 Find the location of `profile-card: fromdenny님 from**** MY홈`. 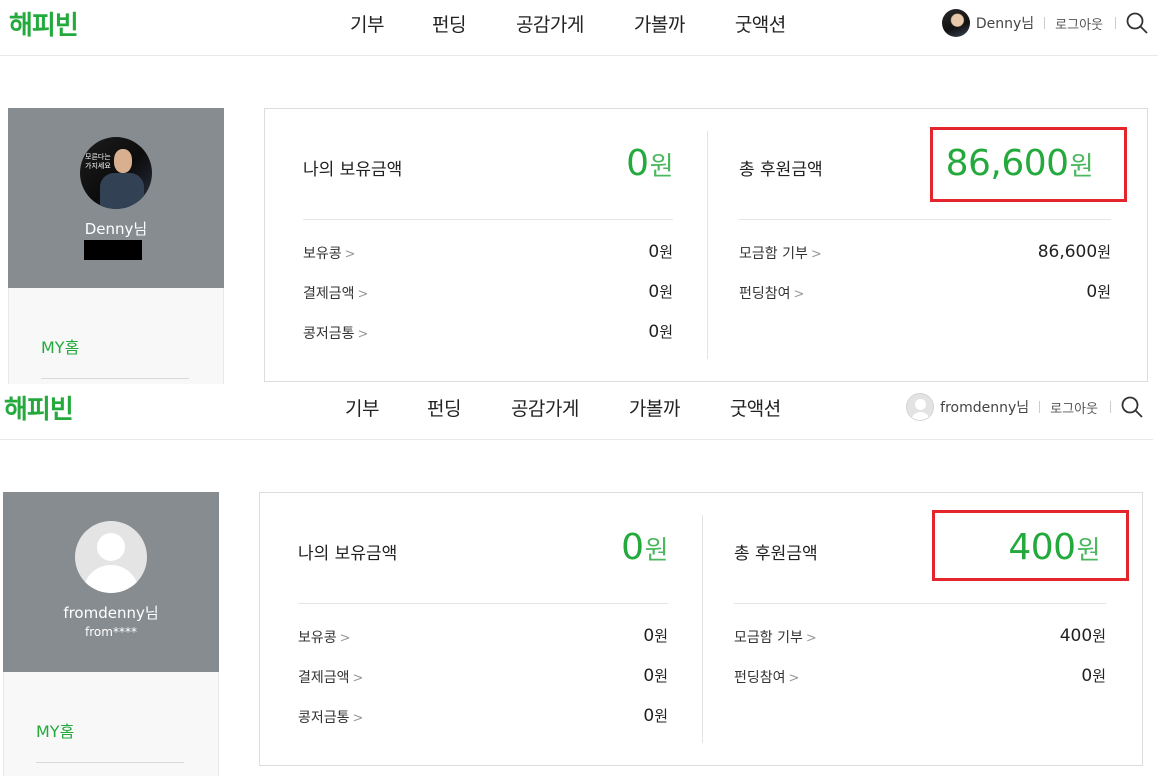

profile-card: fromdenny님 from**** MY홈 is located at coordinates (111, 634).